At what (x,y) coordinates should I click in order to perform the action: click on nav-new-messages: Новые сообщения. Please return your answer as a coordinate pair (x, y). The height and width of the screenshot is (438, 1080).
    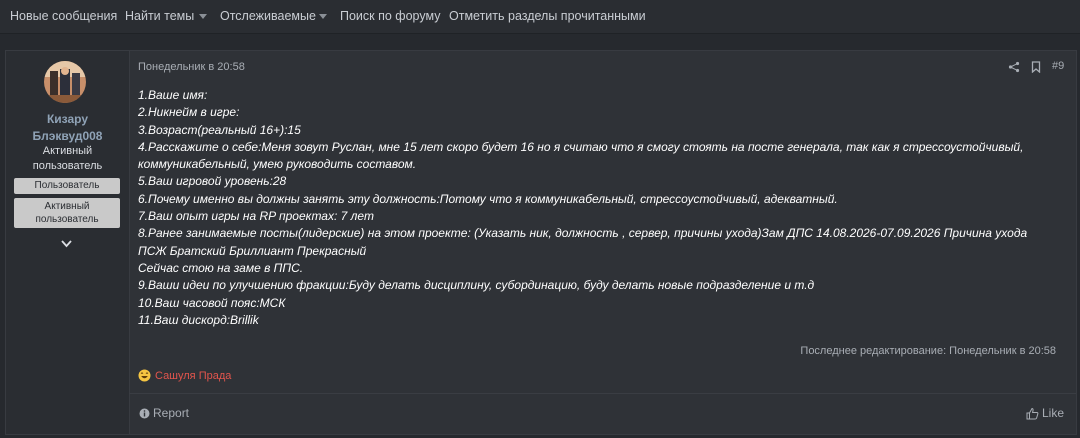
    Looking at the image, I should click on (63, 16).